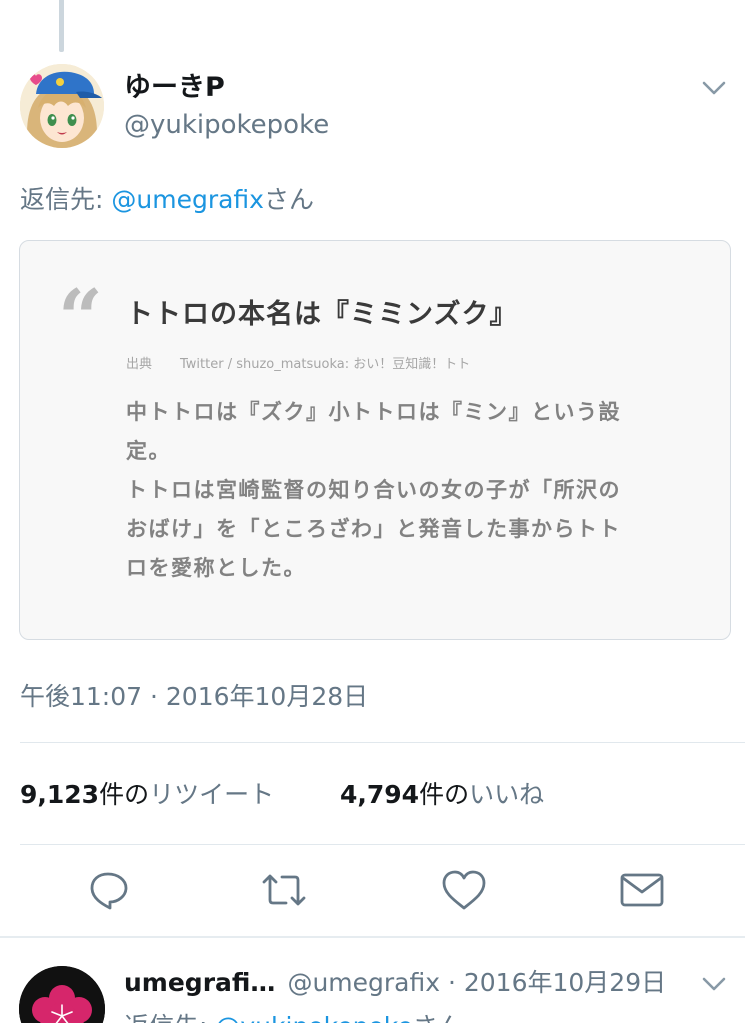  What do you see at coordinates (464, 890) in the screenshot?
I see `like-icon` at bounding box center [464, 890].